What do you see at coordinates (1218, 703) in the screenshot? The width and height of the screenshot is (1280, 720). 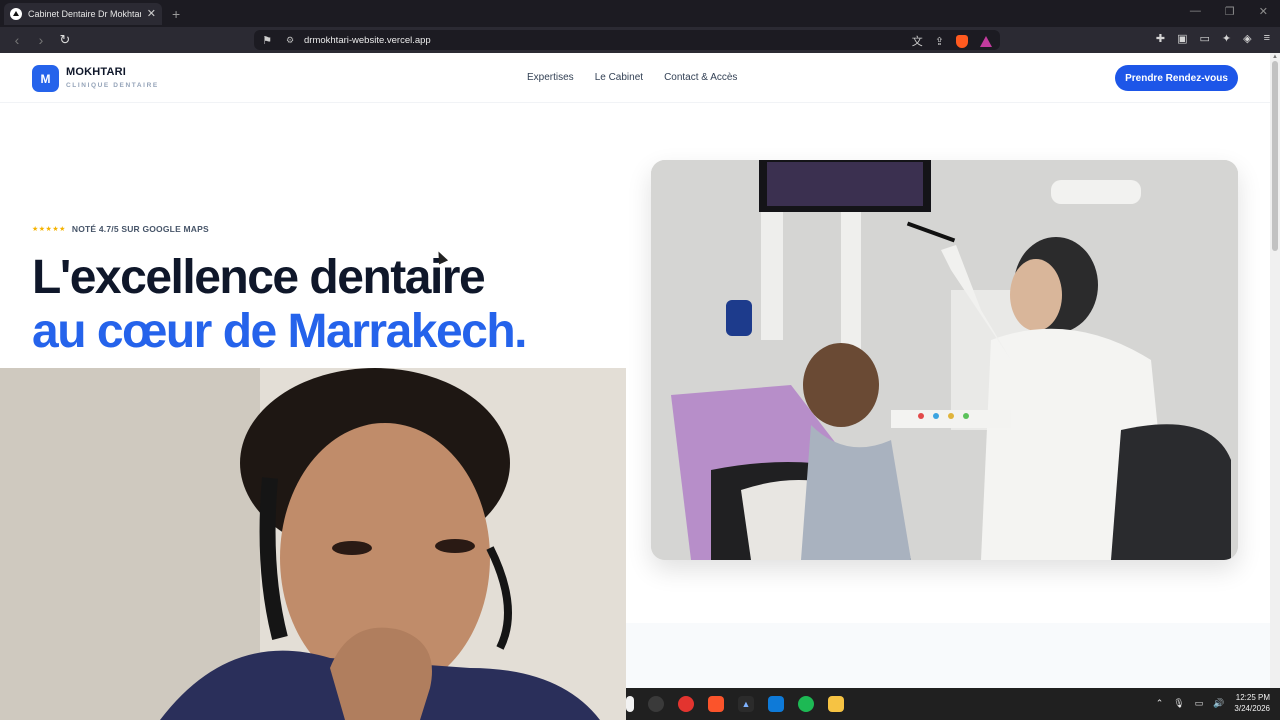 I see `volume-icon: 🔊` at bounding box center [1218, 703].